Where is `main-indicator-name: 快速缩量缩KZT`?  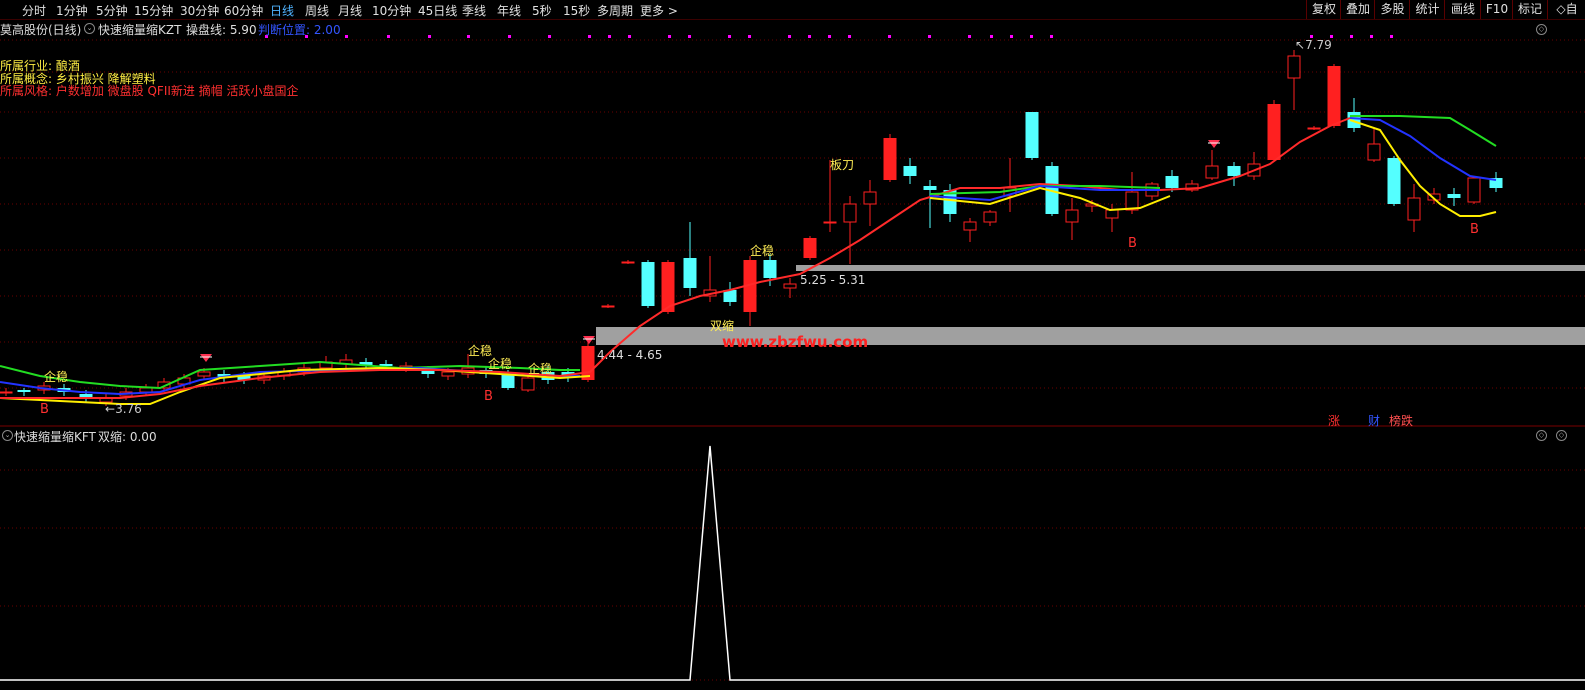
main-indicator-name: 快速缩量缩KZT is located at coordinates (139, 29).